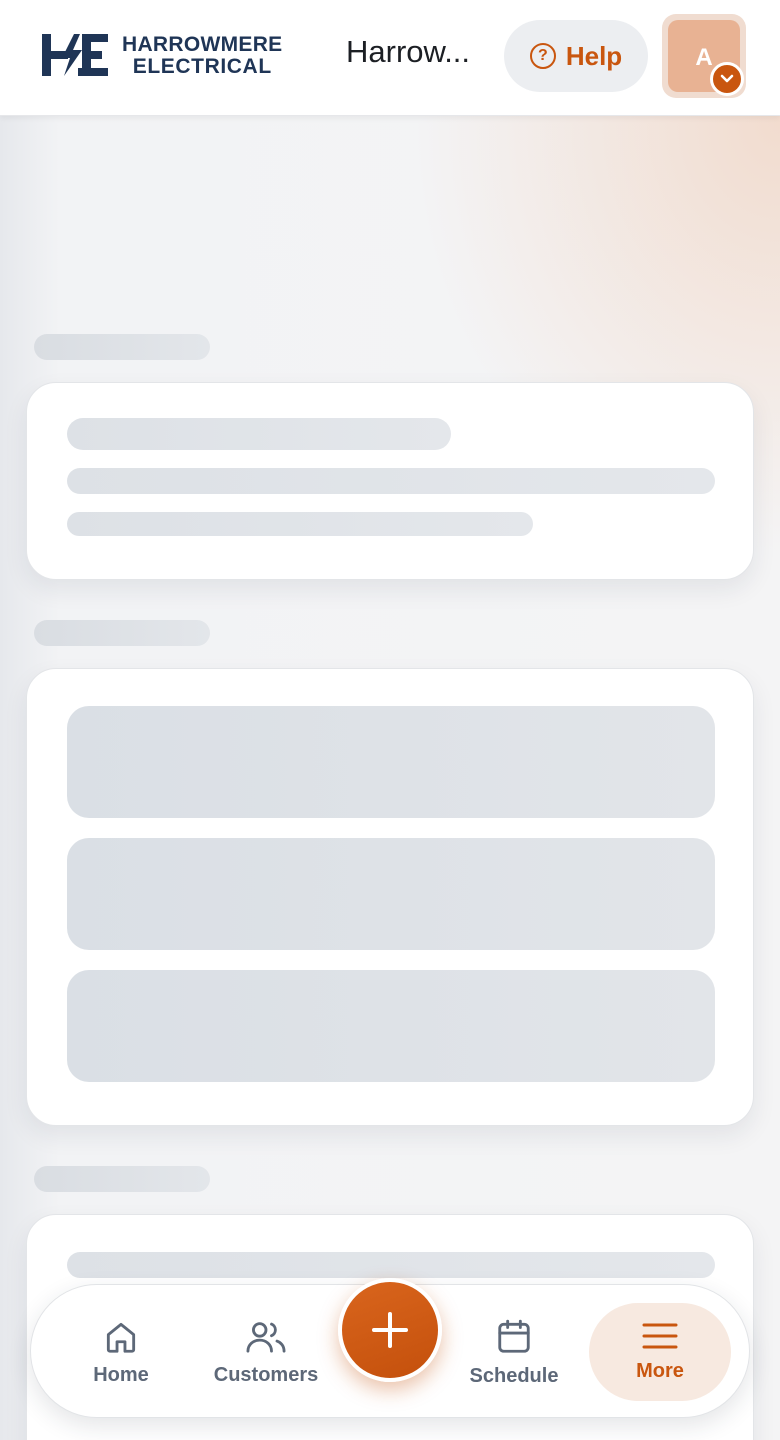 The height and width of the screenshot is (1440, 780). I want to click on users-icon, so click(266, 1337).